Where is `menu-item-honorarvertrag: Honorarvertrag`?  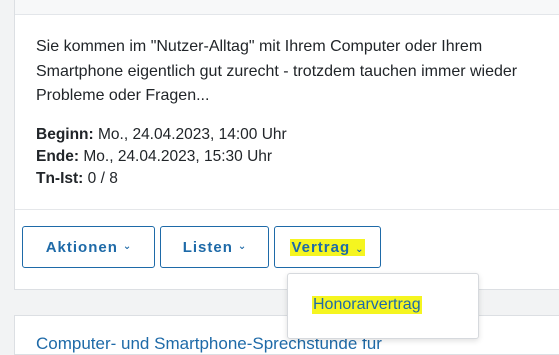 menu-item-honorarvertrag: Honorarvertrag is located at coordinates (367, 305).